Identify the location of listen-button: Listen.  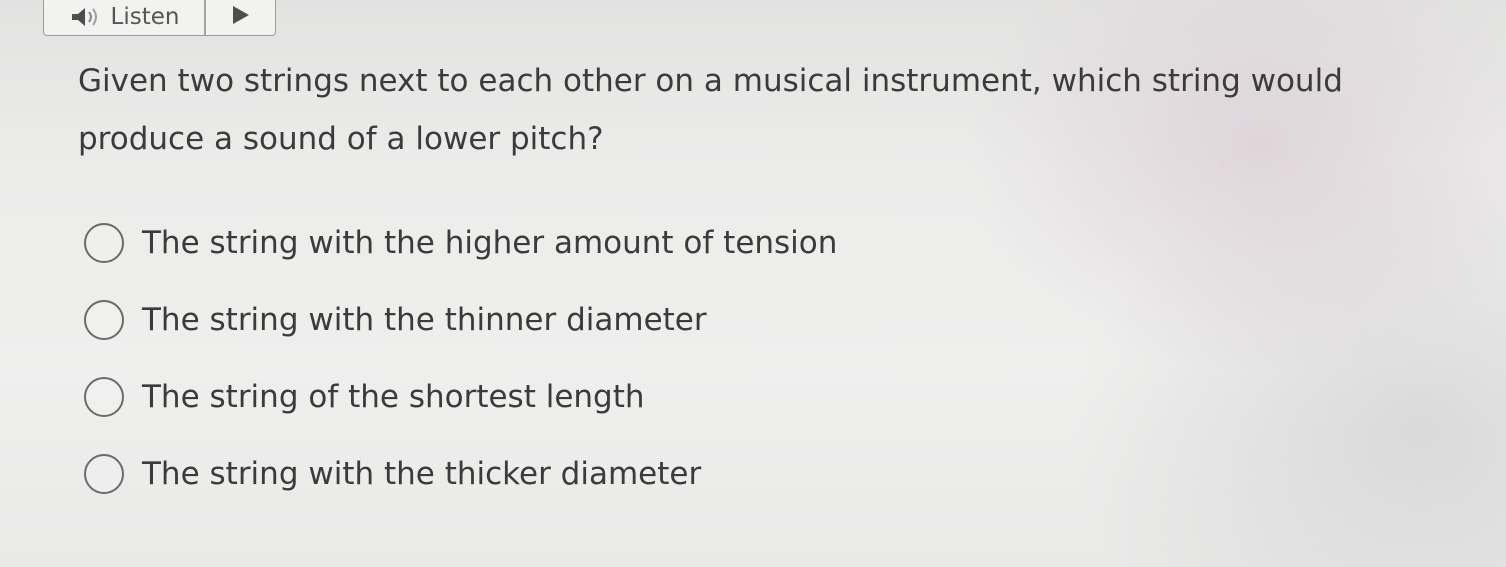
(124, 17).